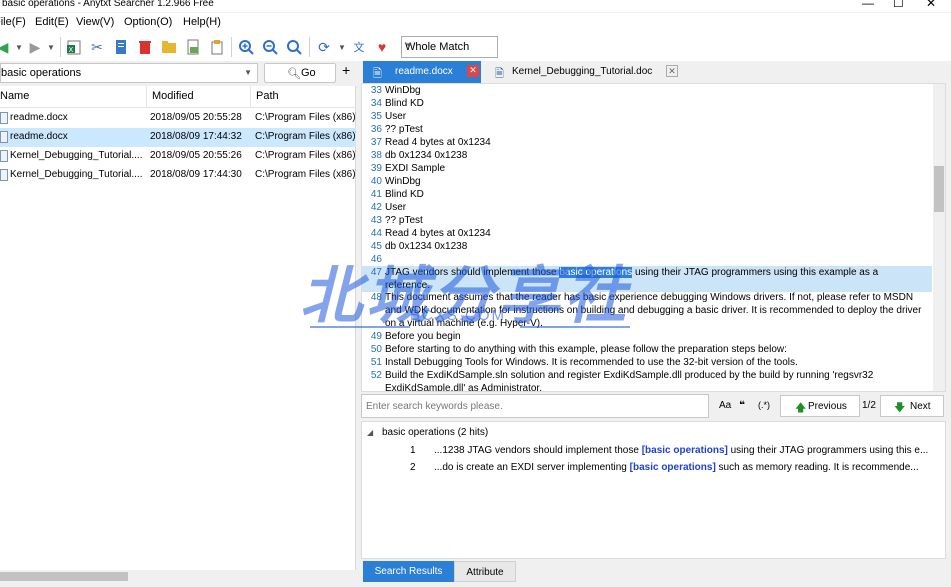  What do you see at coordinates (377, 74) in the screenshot?
I see `docx-icon: 🗎` at bounding box center [377, 74].